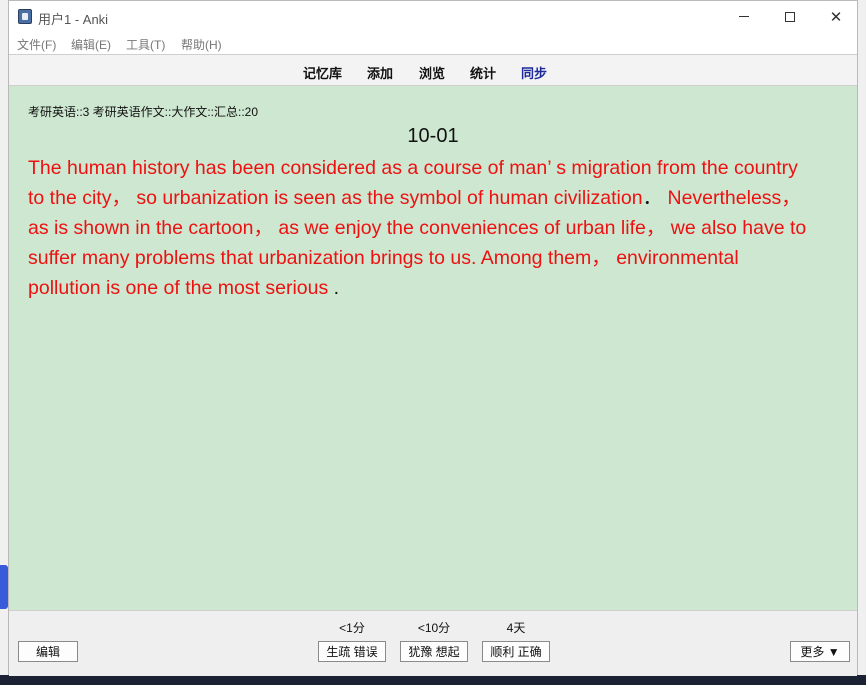 This screenshot has height=685, width=866. I want to click on edit-button: 编辑, so click(48, 651).